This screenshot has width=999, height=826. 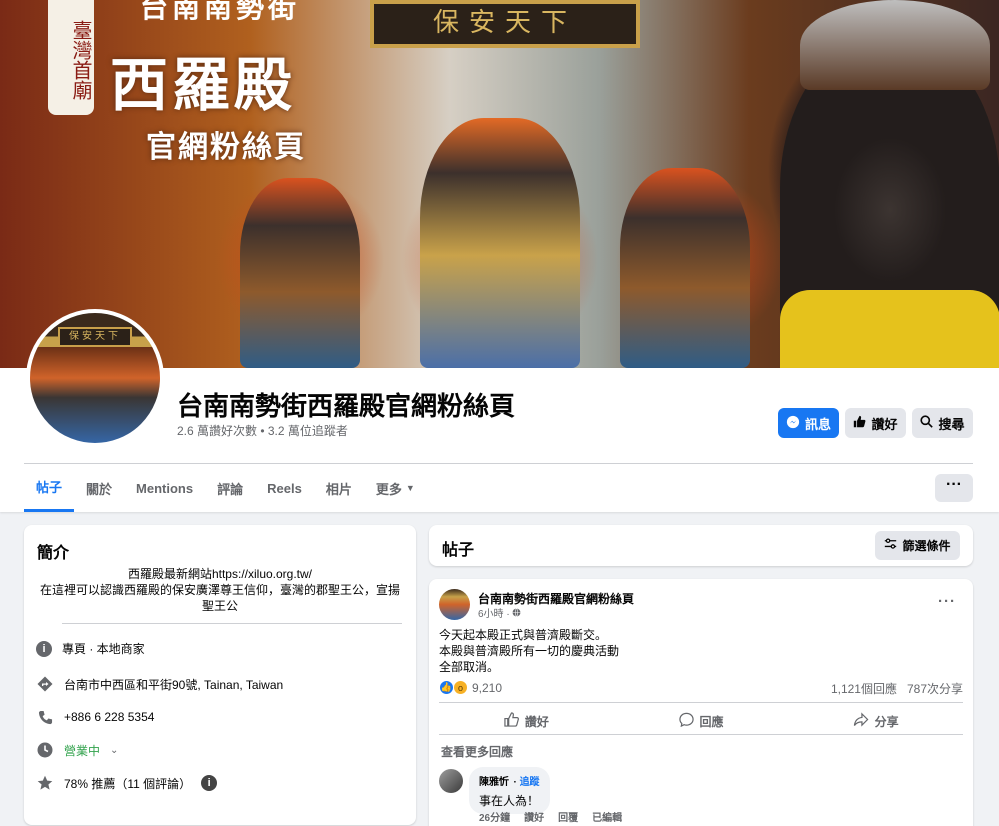 I want to click on post-actions: 讚好 回應 分享, so click(x=701, y=721).